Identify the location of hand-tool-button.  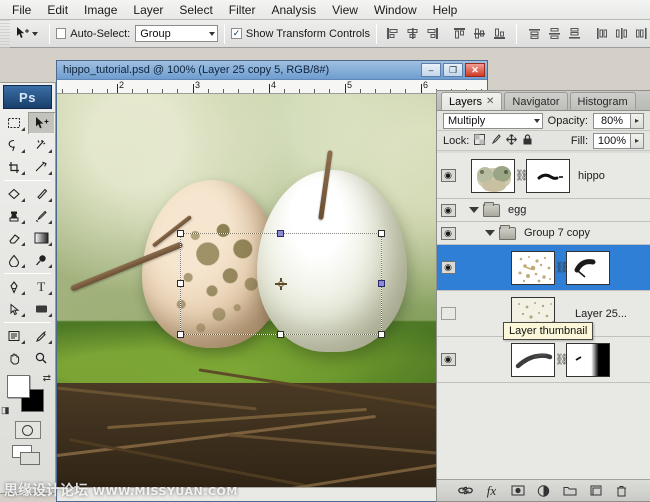
(14, 358).